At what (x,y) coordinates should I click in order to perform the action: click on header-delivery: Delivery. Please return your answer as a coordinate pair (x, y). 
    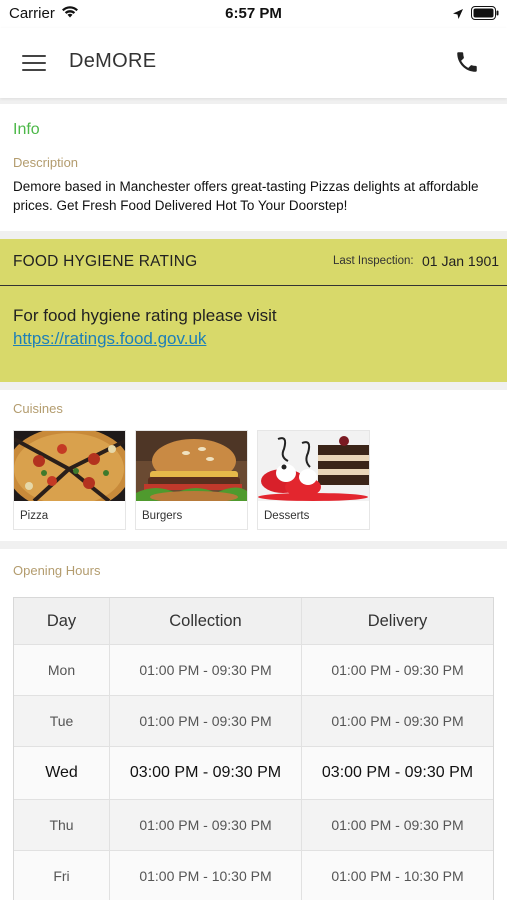
    Looking at the image, I should click on (397, 620).